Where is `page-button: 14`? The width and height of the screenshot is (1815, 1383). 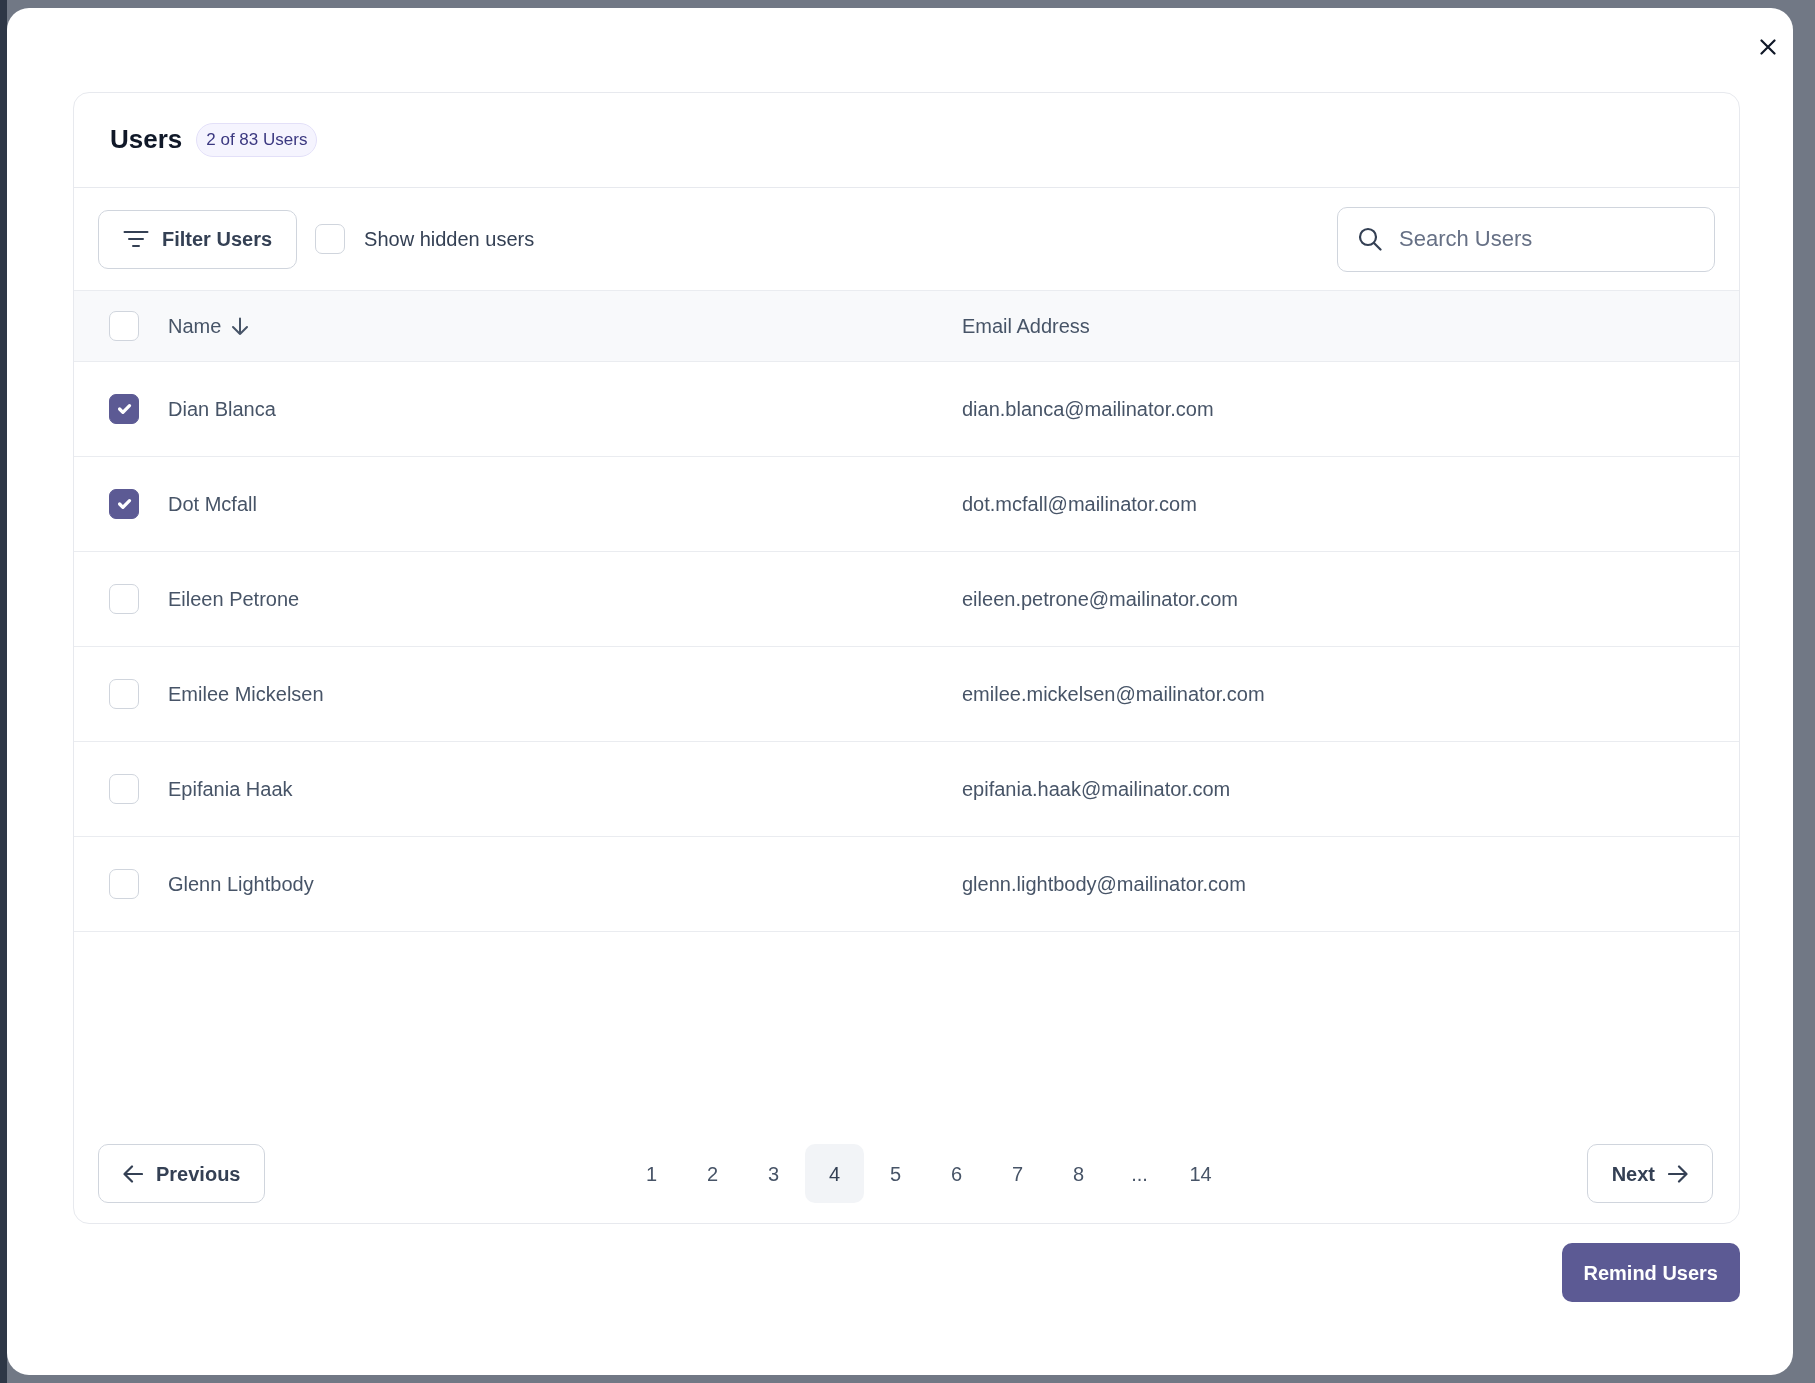 page-button: 14 is located at coordinates (1201, 1173).